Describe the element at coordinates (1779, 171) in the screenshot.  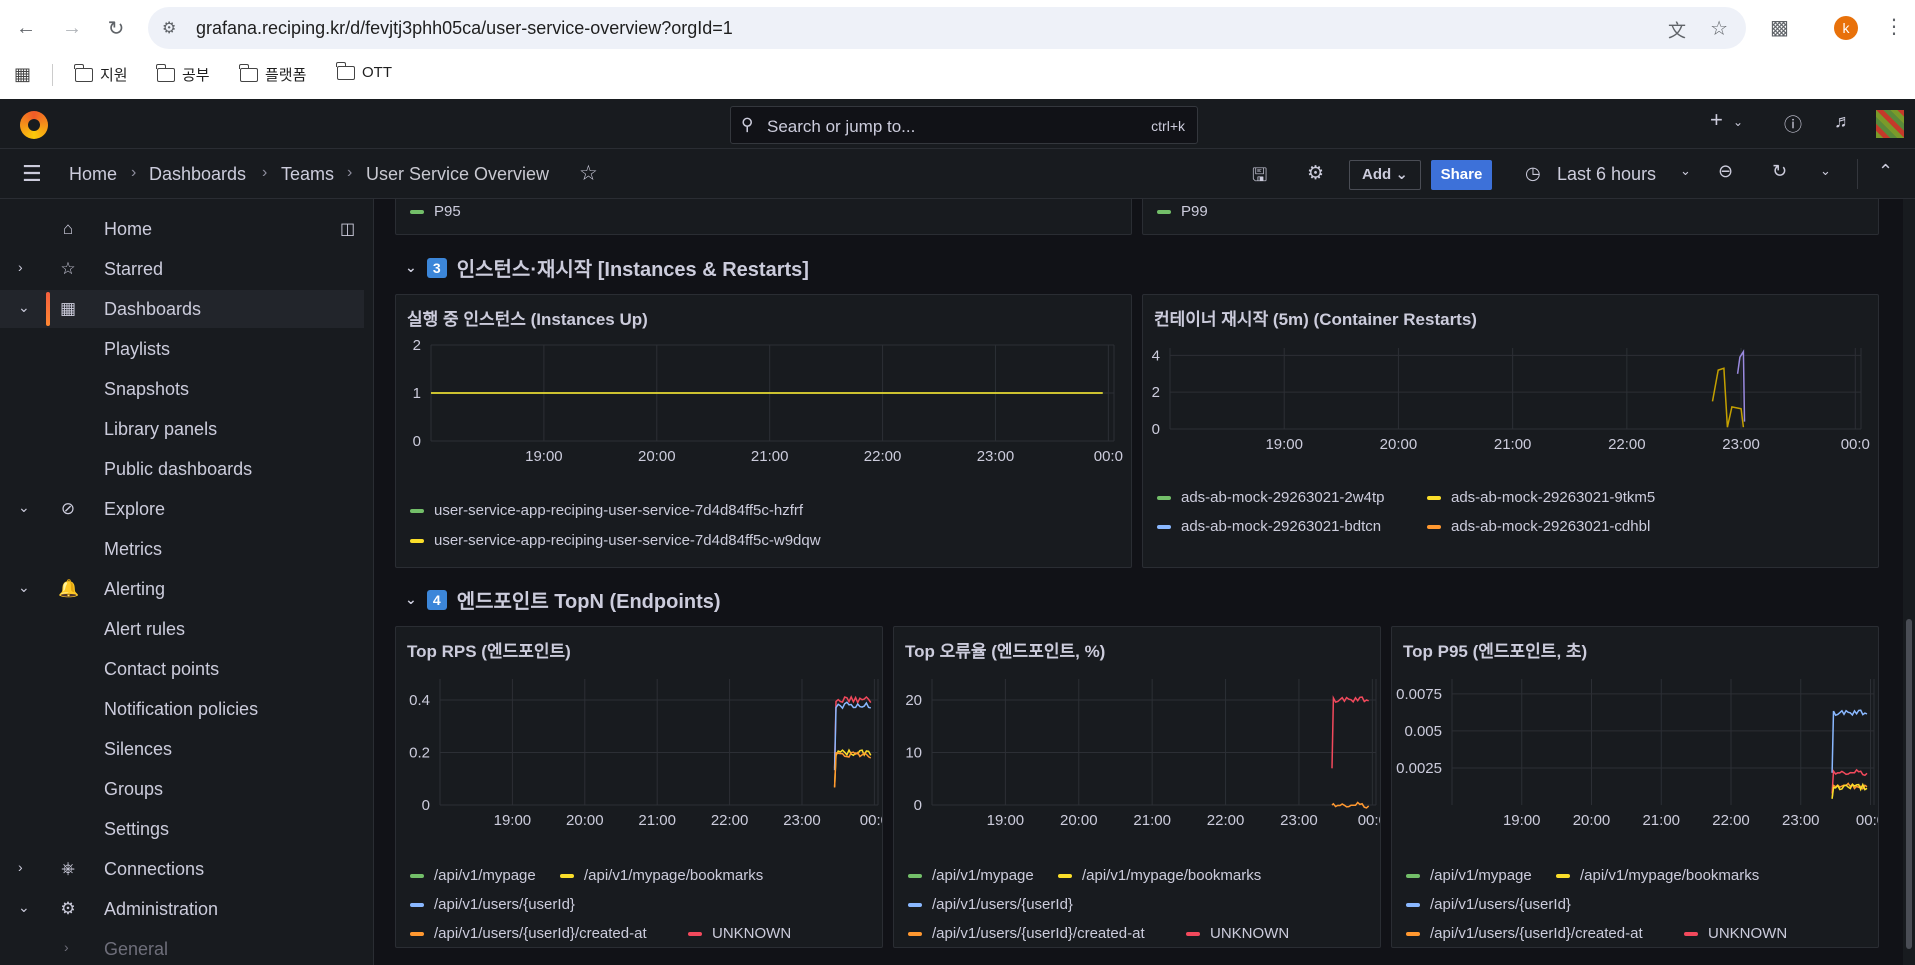
I see `refresh-icon: ↻` at that location.